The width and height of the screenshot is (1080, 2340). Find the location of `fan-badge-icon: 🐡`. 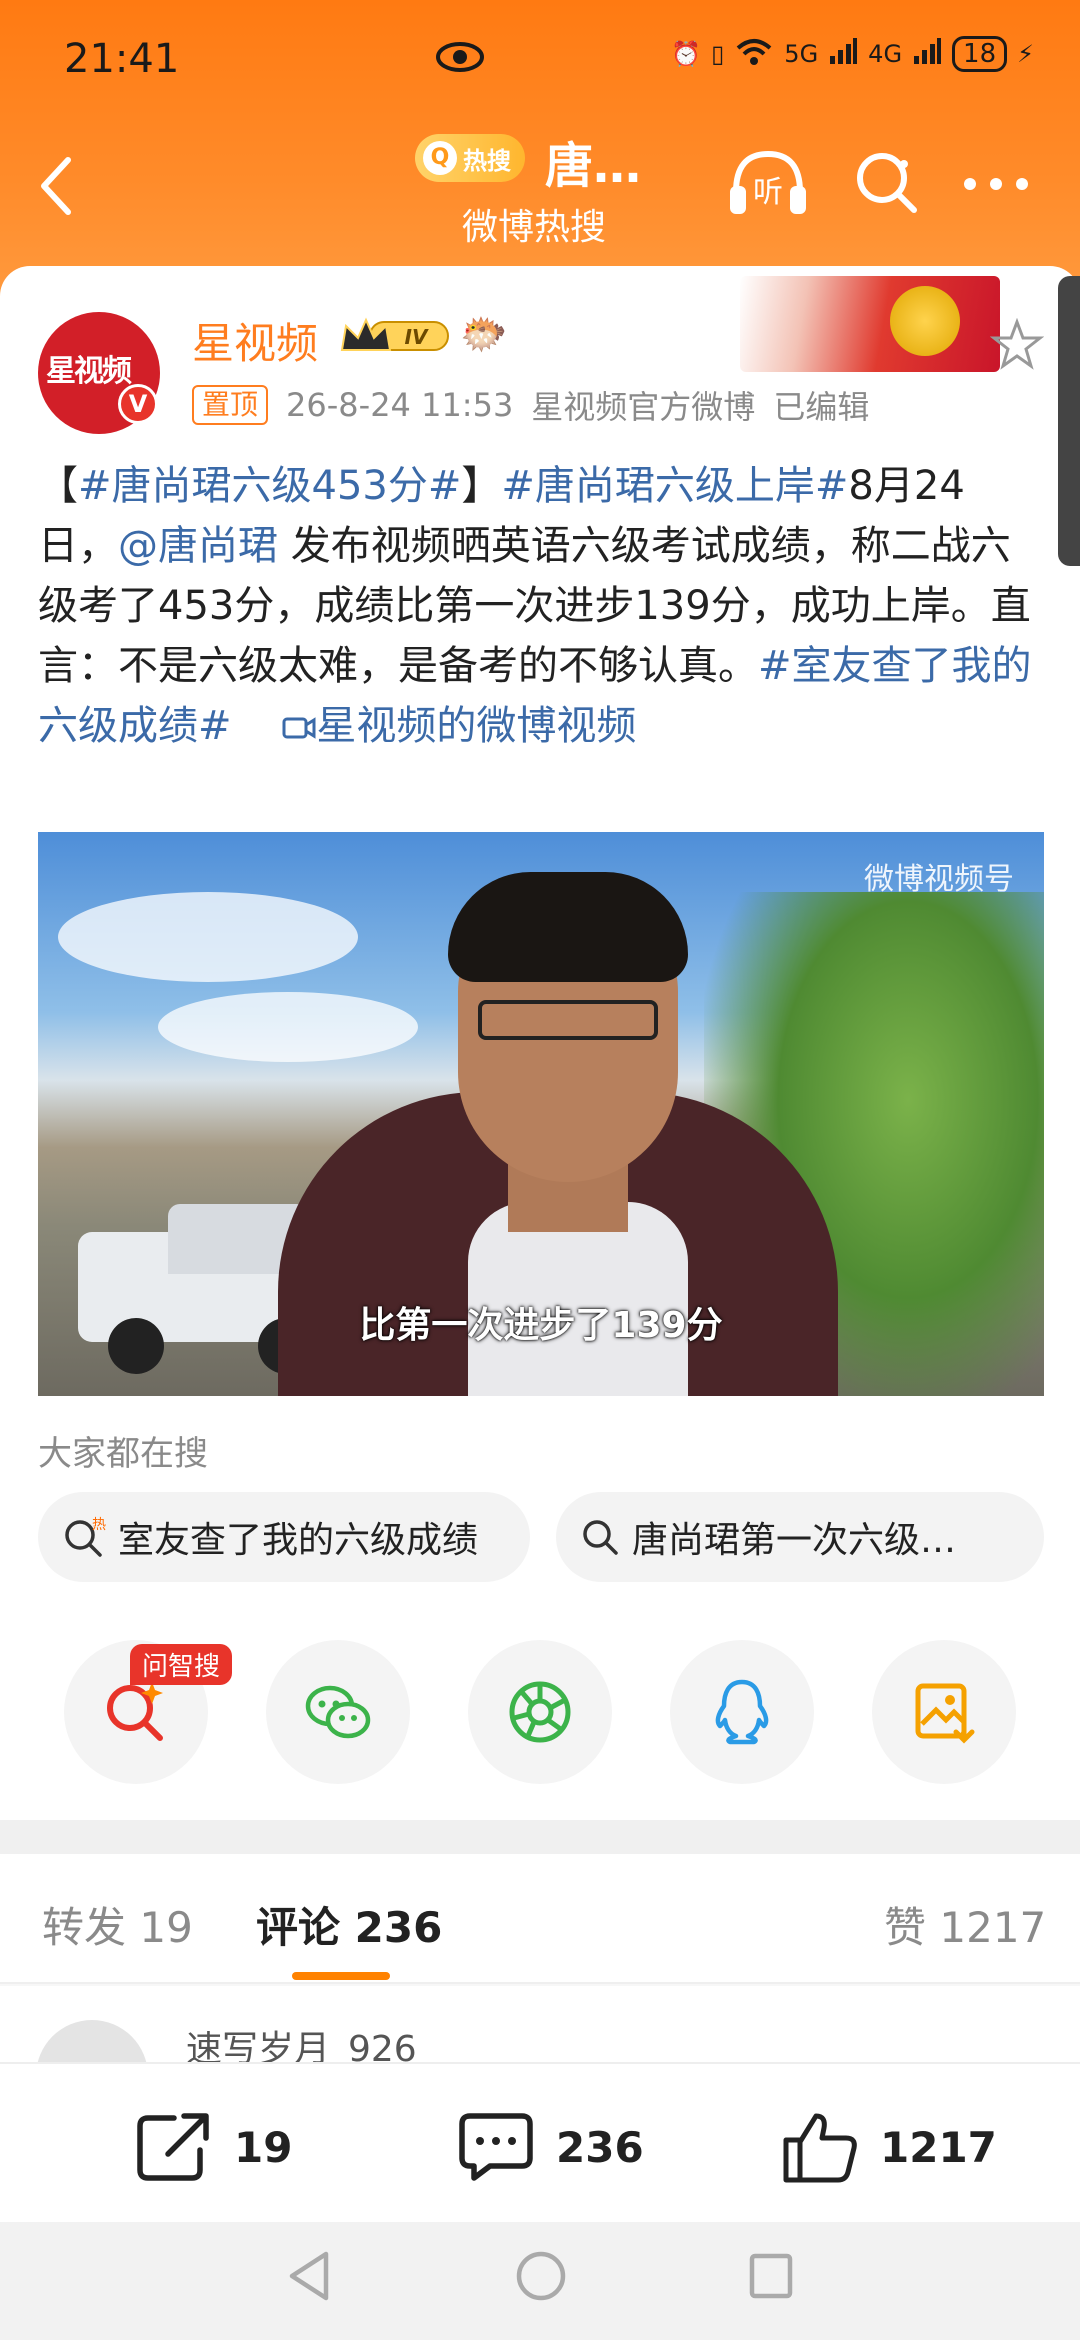

fan-badge-icon: 🐡 is located at coordinates (484, 334).